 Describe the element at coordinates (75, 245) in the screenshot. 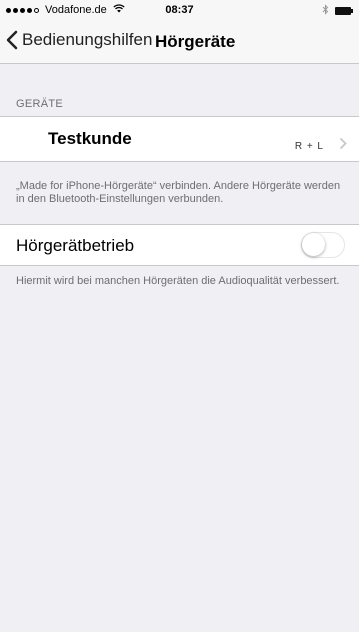

I see `hearing-aid-mode-label: Hörgerätbetrieb` at that location.